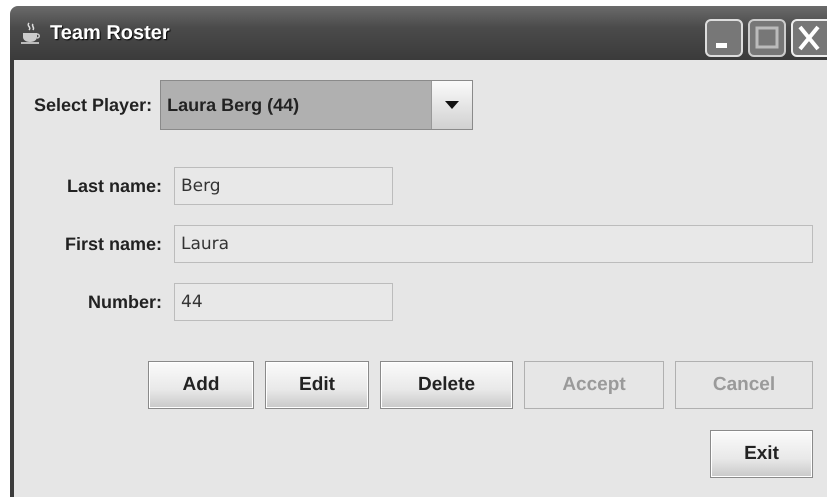 The width and height of the screenshot is (827, 497). Describe the element at coordinates (110, 33) in the screenshot. I see `window-title: Team Roster` at that location.